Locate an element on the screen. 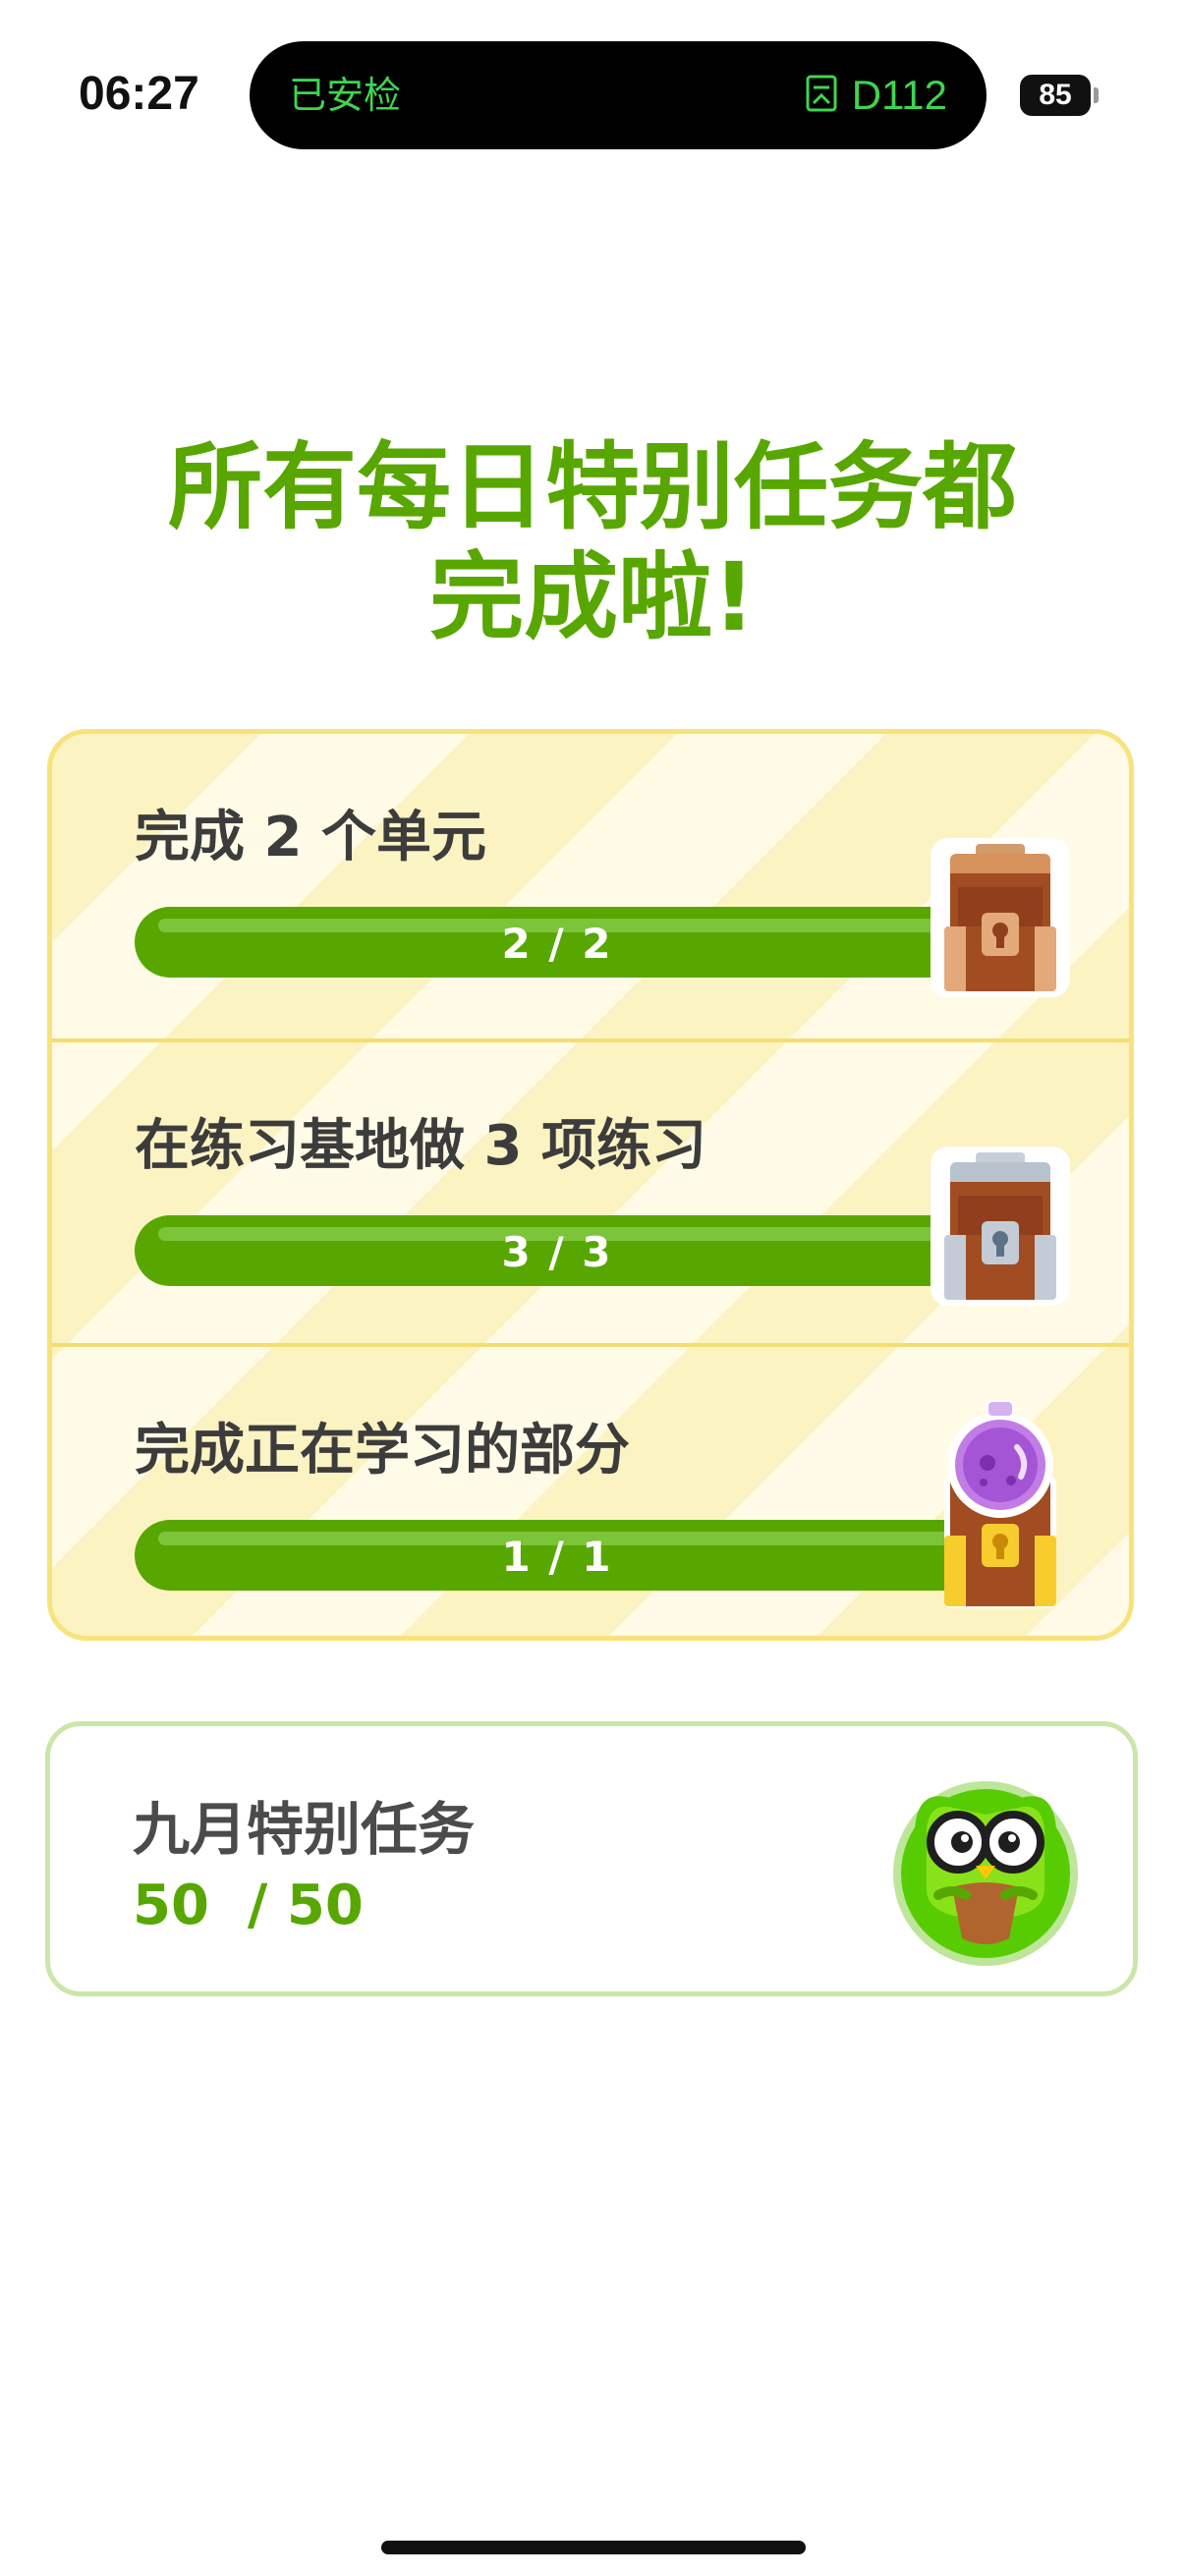 The width and height of the screenshot is (1185, 2576). page-title-line1: 所有每日特别任务都 is located at coordinates (592, 487).